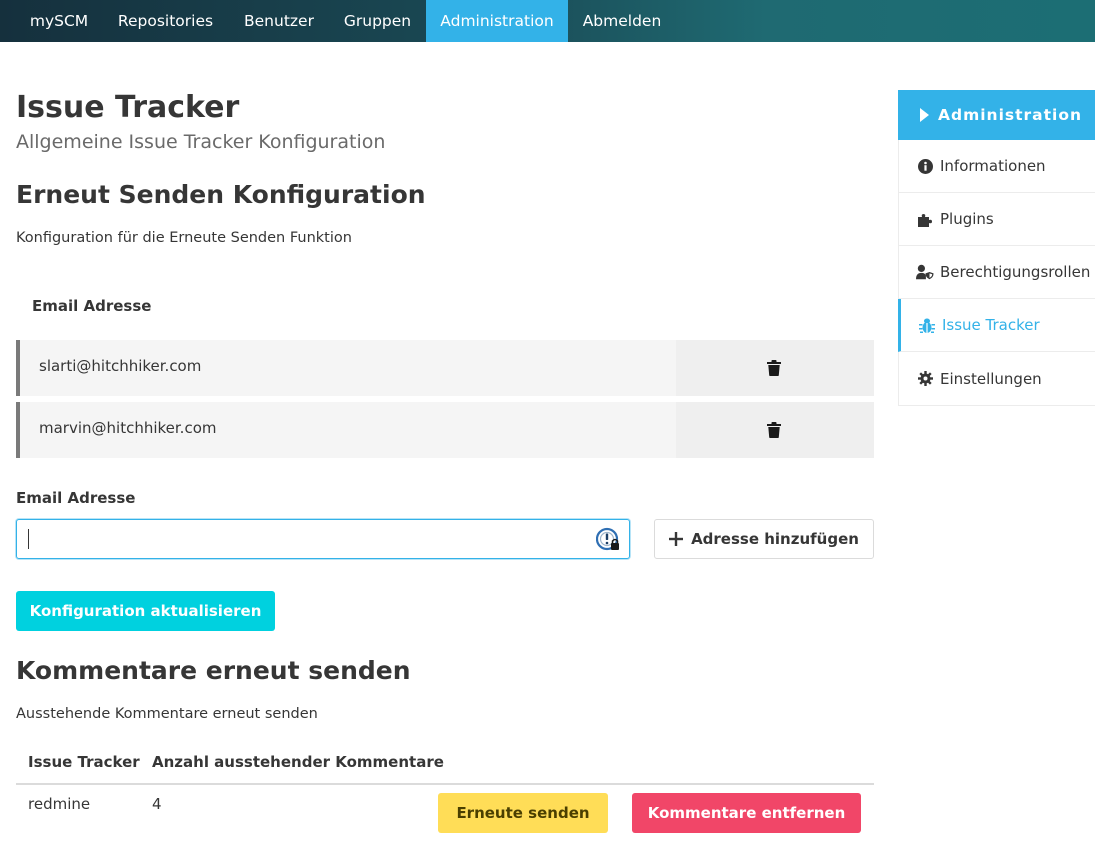  What do you see at coordinates (445, 368) in the screenshot?
I see `email-row: slarti@hitchhiker.com` at bounding box center [445, 368].